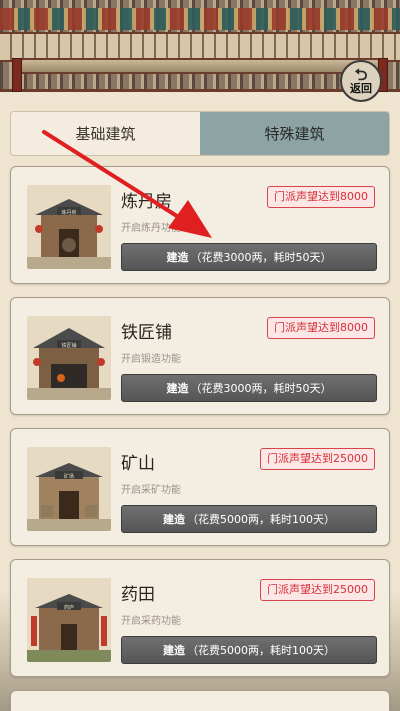  I want to click on pillar-left-decoration, so click(17, 75).